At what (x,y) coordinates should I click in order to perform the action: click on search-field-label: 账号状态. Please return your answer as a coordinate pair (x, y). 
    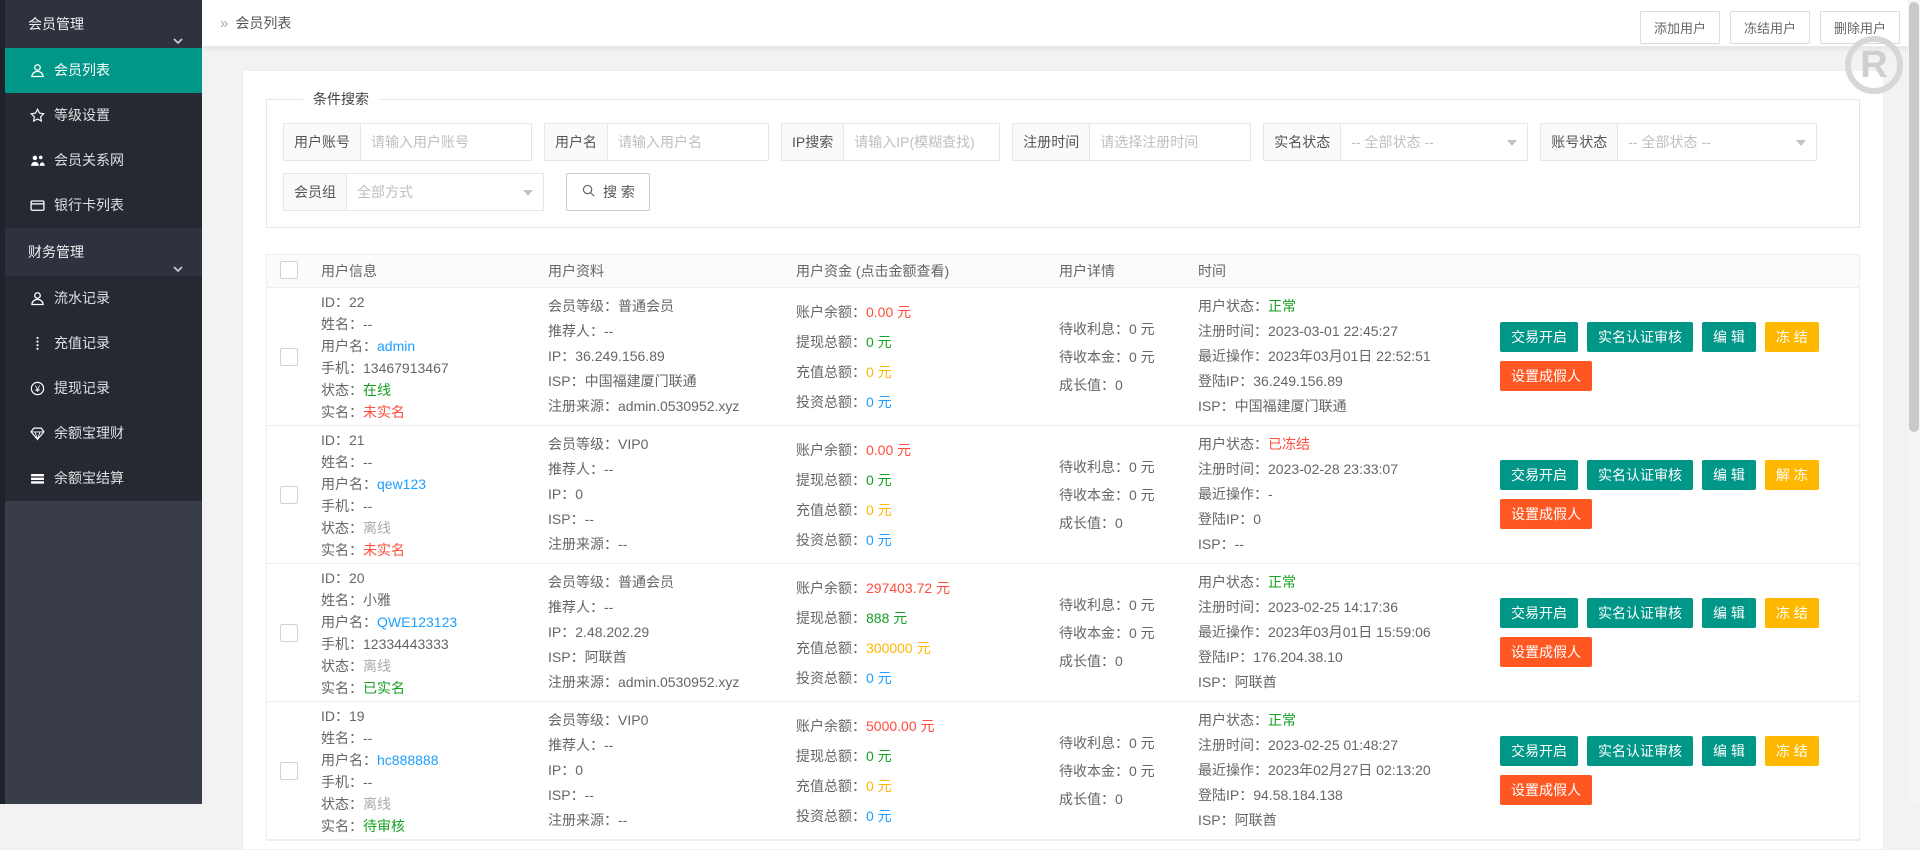
    Looking at the image, I should click on (1580, 142).